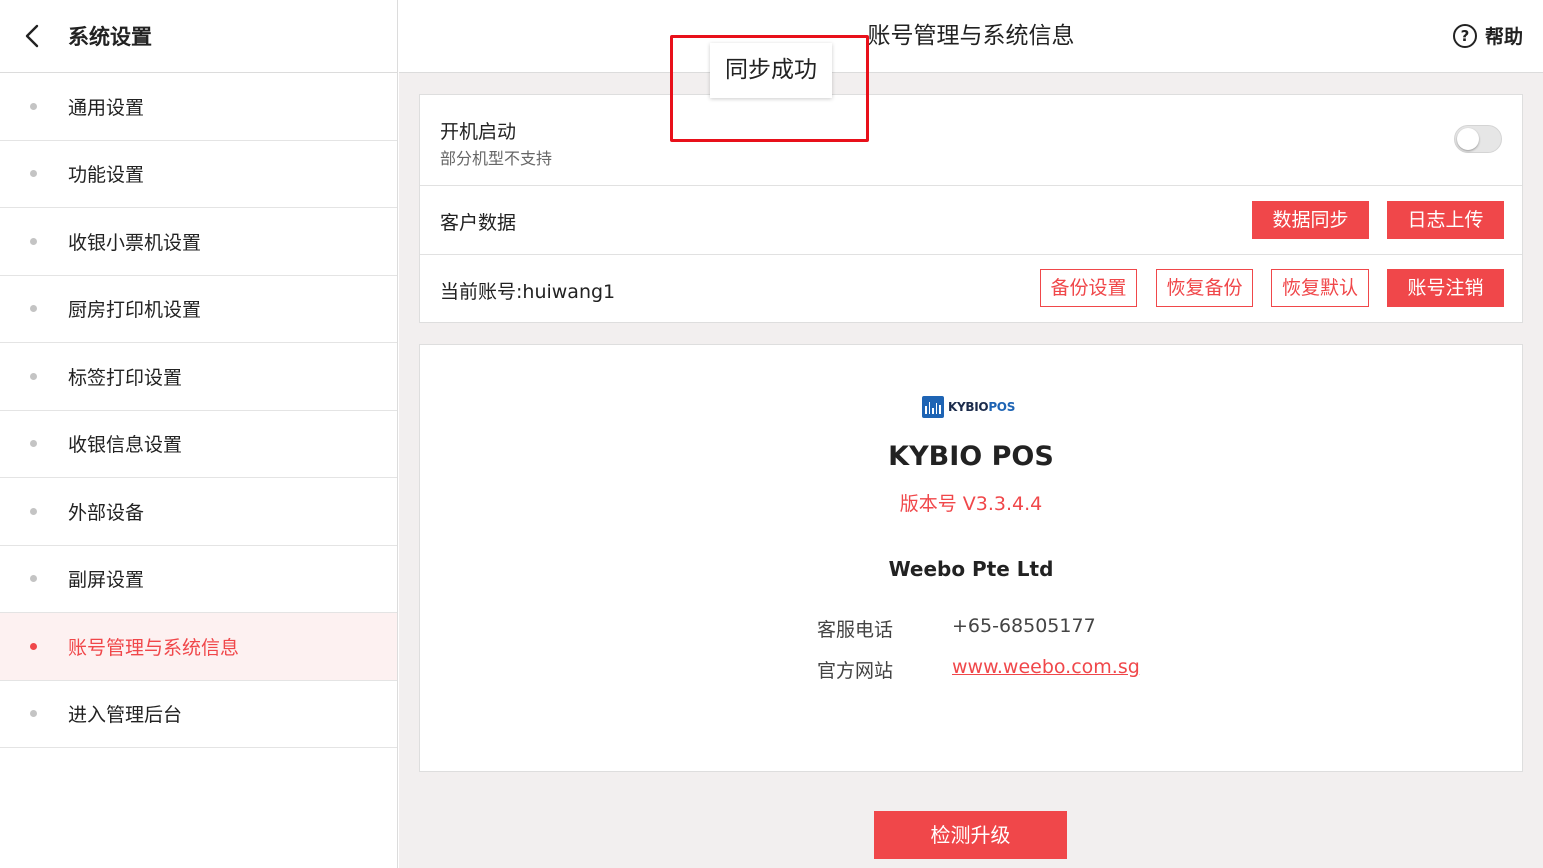 This screenshot has height=868, width=1543. Describe the element at coordinates (106, 175) in the screenshot. I see `sidebar-item-label: 功能设置` at that location.